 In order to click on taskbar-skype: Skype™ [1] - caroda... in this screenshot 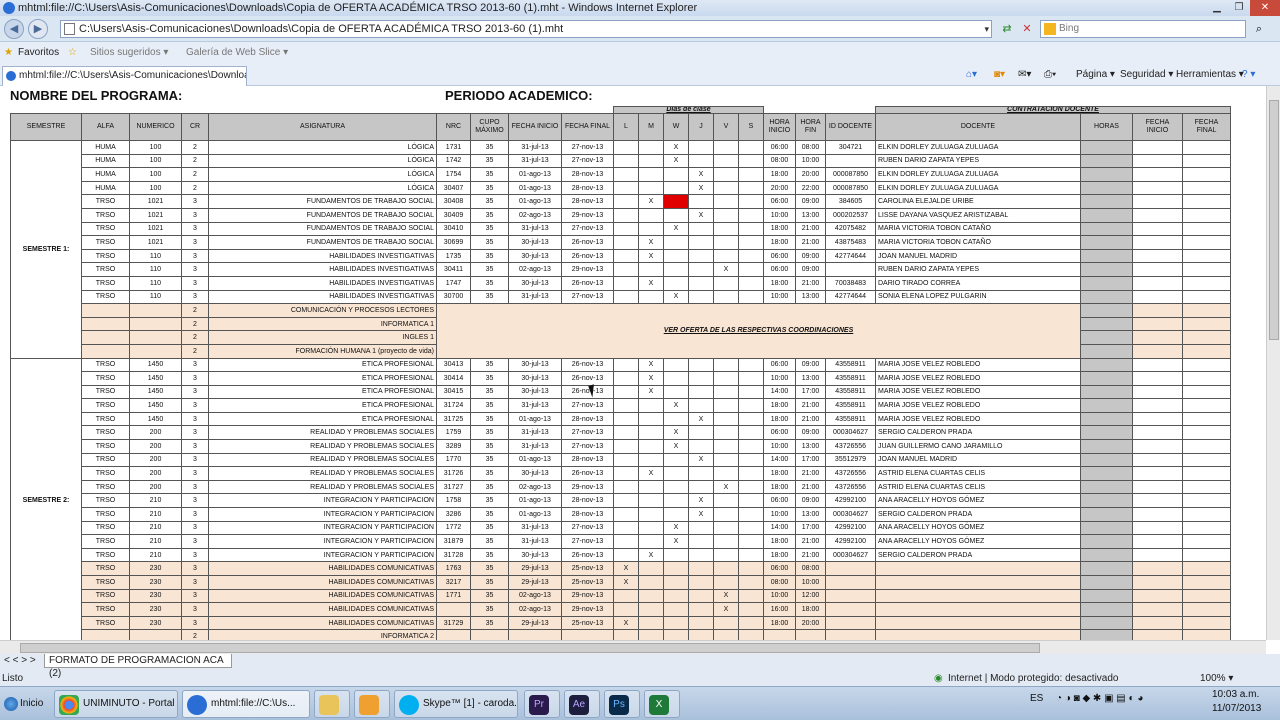, I will do `click(456, 704)`.